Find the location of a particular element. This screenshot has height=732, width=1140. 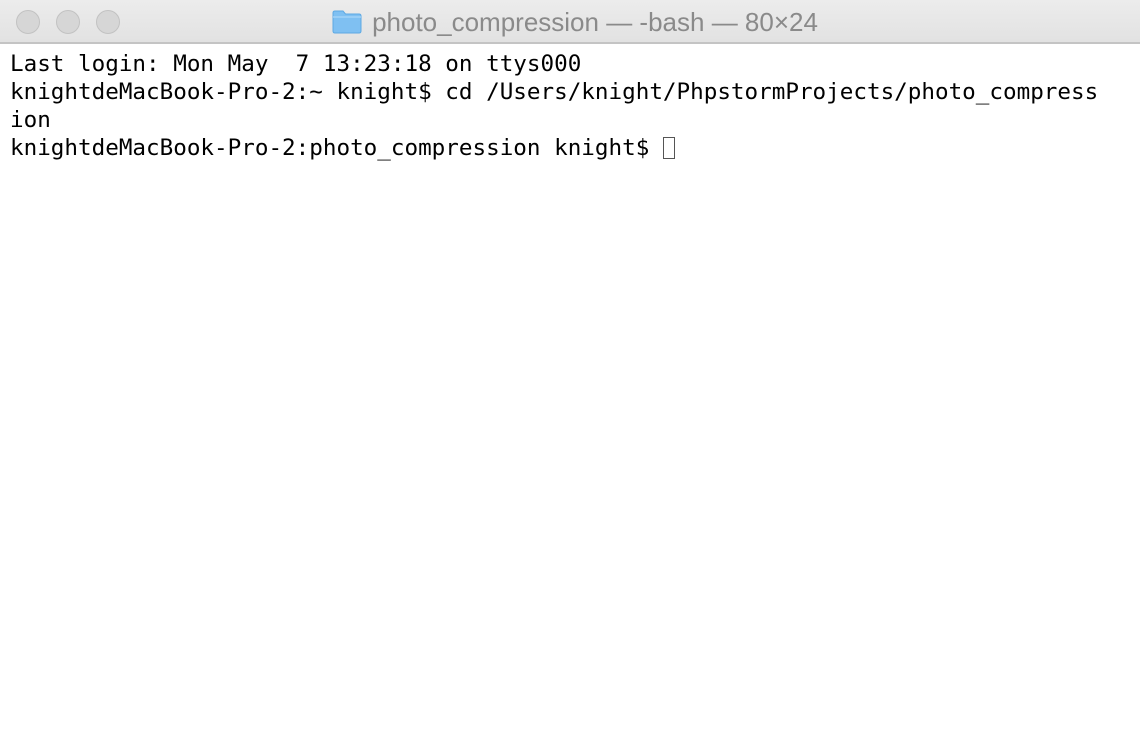

title-bar: photo_compression — -bash — 80×24 is located at coordinates (570, 22).